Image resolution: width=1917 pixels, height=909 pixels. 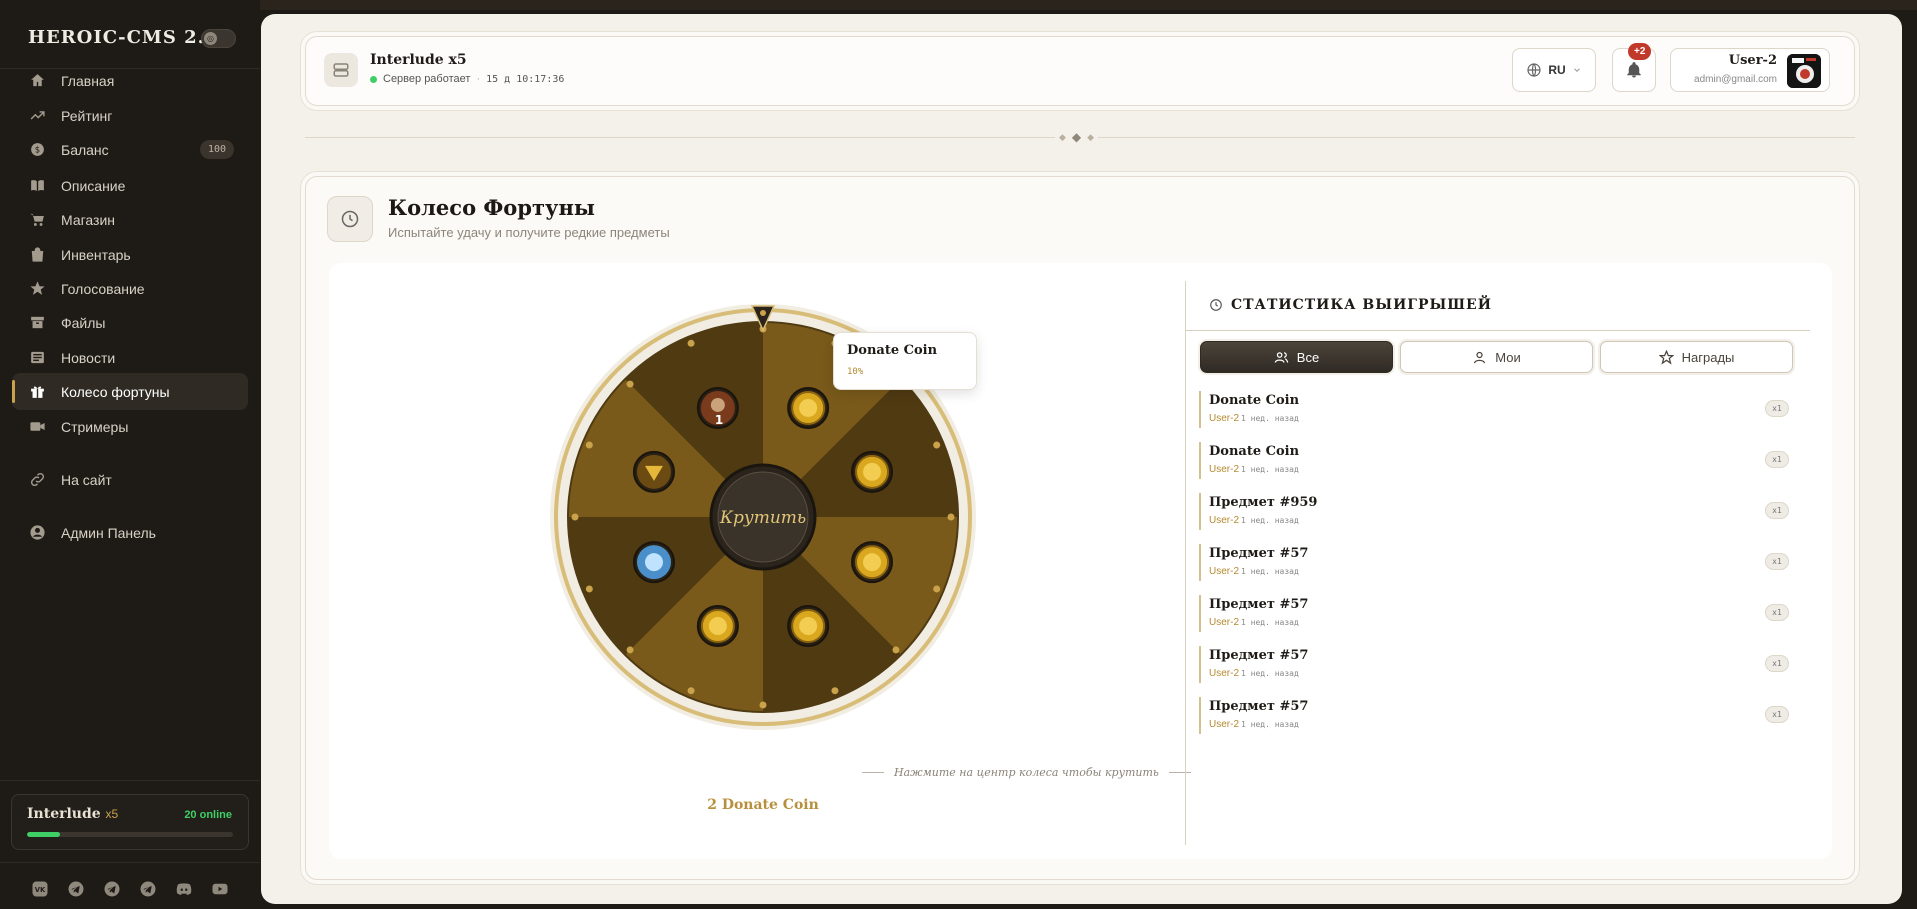 What do you see at coordinates (1498, 330) in the screenshot?
I see `stats-divider` at bounding box center [1498, 330].